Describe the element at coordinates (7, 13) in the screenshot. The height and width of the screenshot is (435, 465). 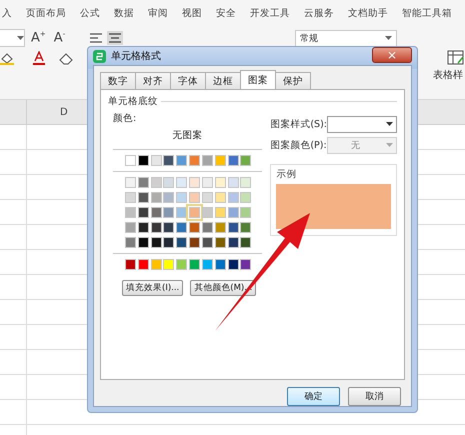
I see `menu-tab: 入` at that location.